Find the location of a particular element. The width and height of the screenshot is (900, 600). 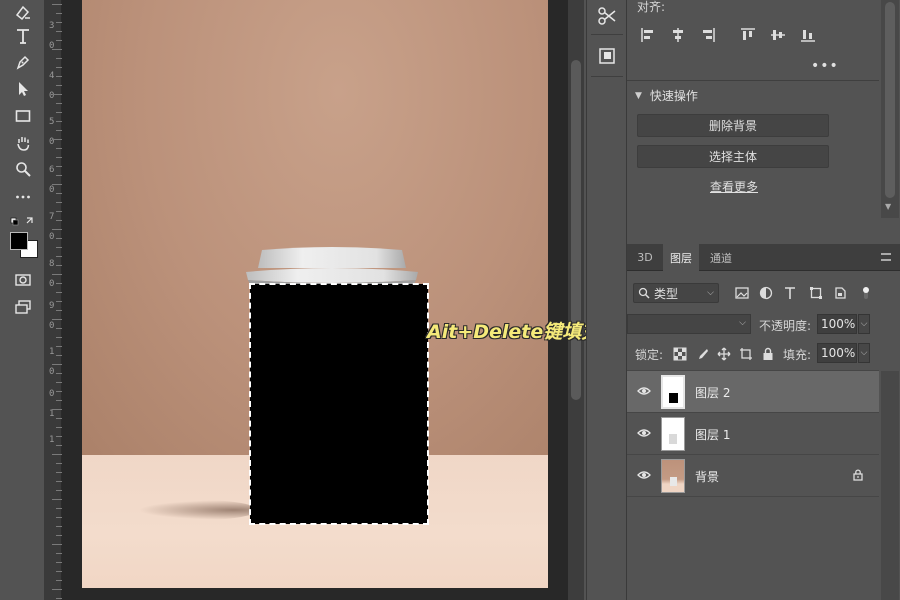

align-top-icon is located at coordinates (748, 35).